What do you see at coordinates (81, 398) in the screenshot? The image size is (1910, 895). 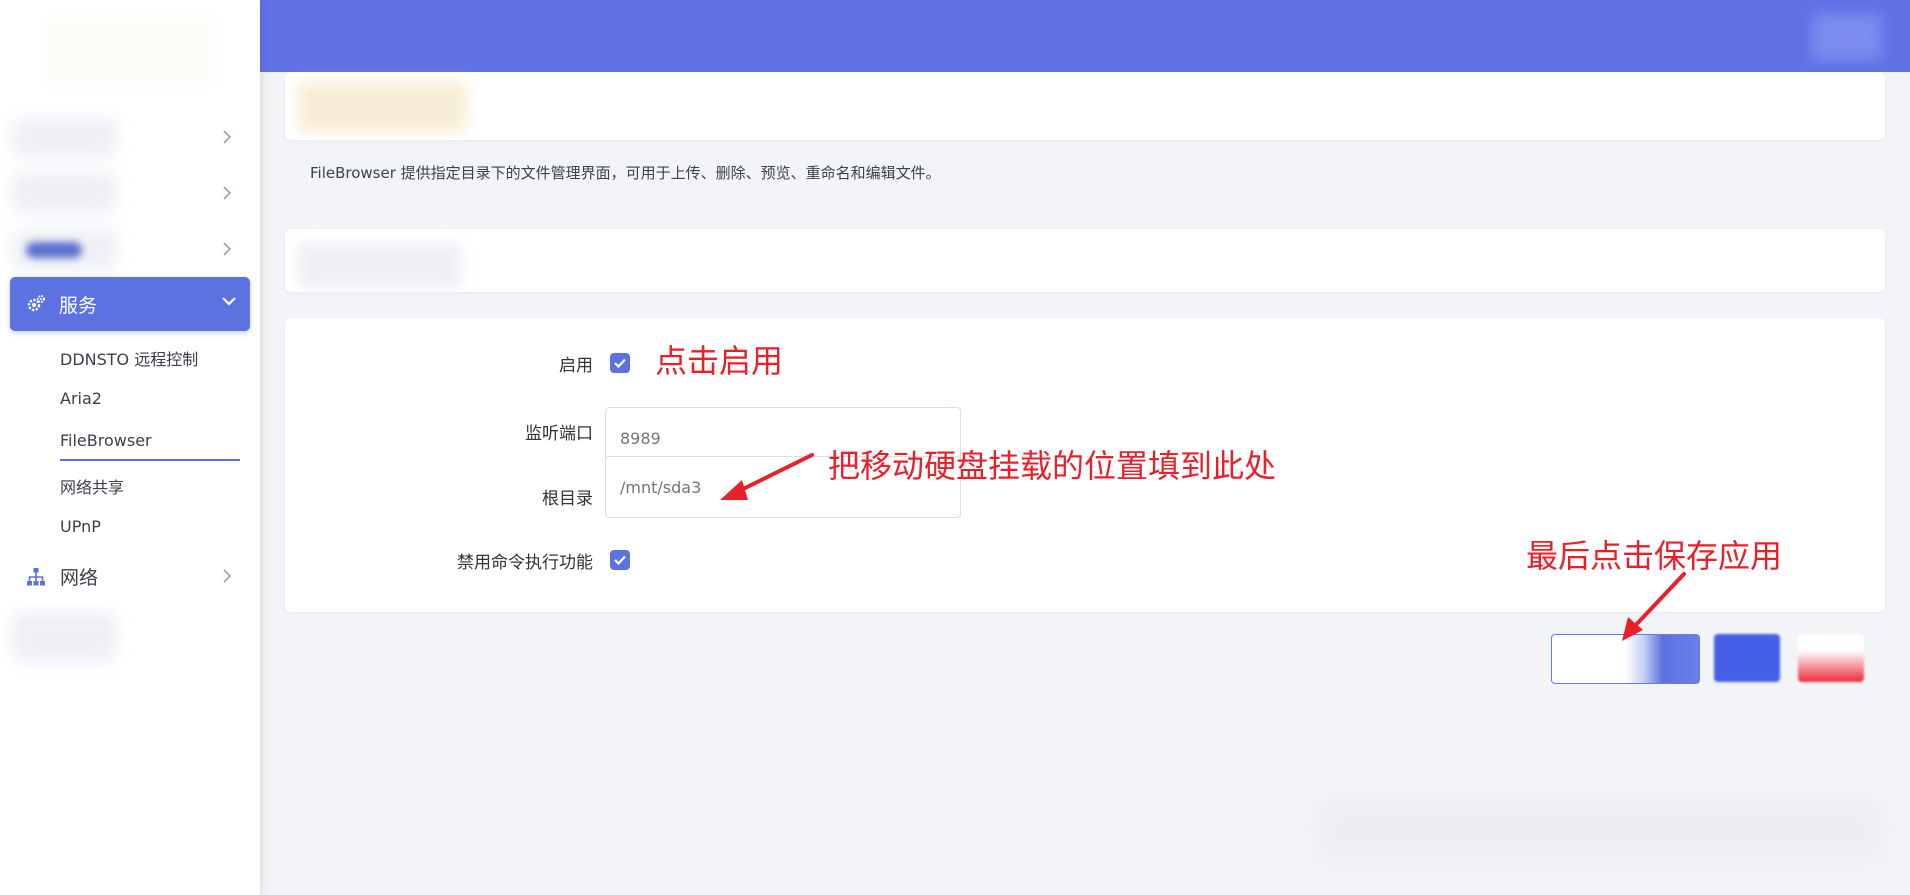 I see `sidebar-subitem-aria2: Aria2` at bounding box center [81, 398].